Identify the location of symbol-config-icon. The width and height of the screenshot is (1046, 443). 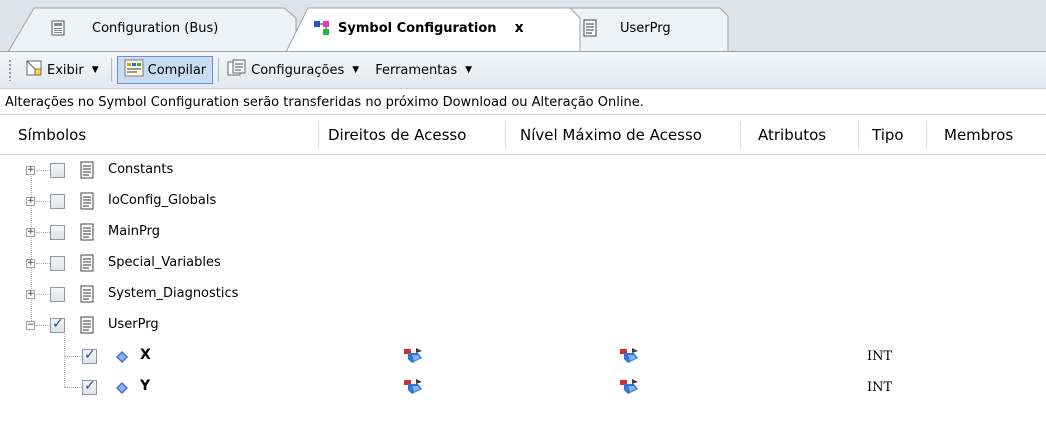
(322, 28).